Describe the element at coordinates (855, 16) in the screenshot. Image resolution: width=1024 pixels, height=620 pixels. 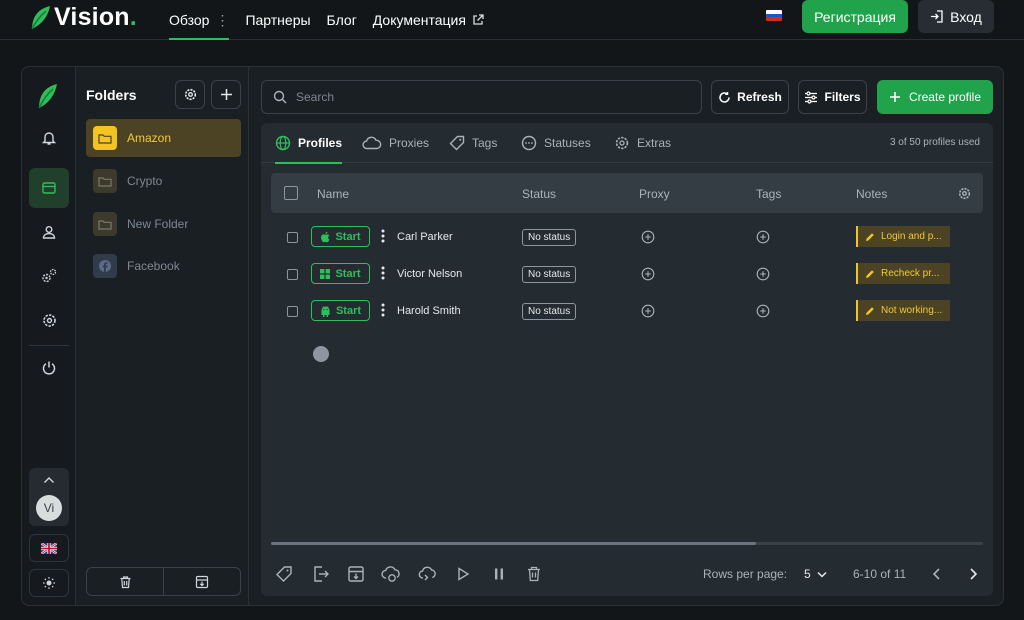
I see `register-button: Регистрация` at that location.